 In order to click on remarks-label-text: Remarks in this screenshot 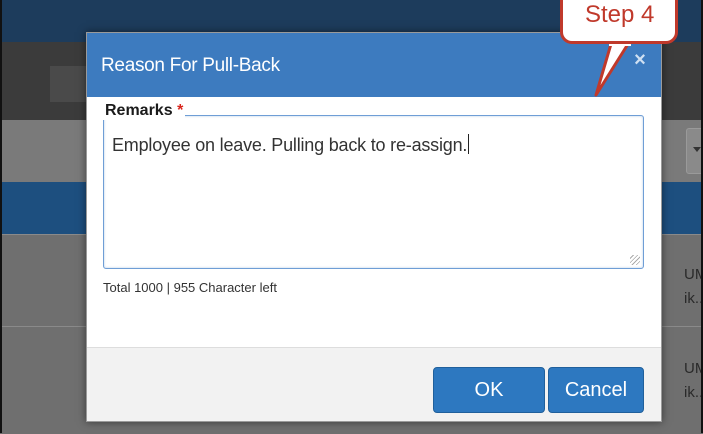, I will do `click(139, 110)`.